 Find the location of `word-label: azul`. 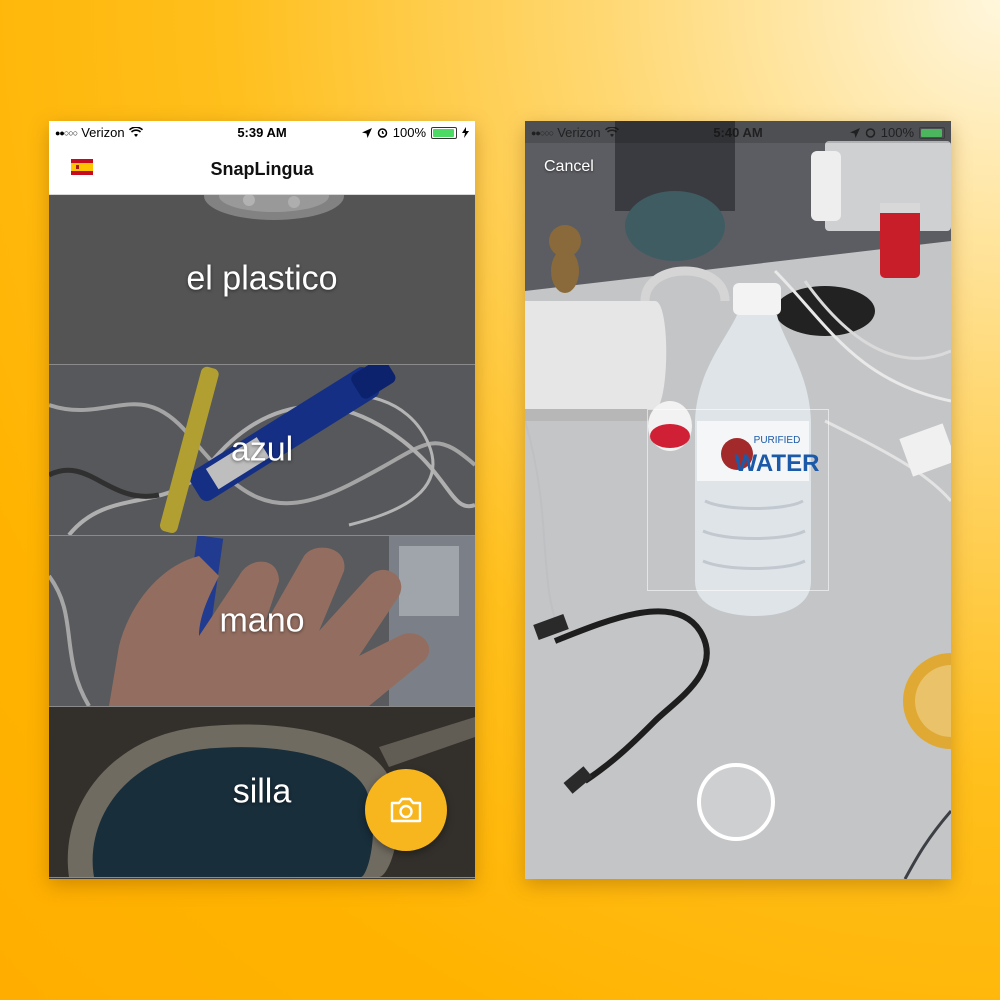

word-label: azul is located at coordinates (262, 449).